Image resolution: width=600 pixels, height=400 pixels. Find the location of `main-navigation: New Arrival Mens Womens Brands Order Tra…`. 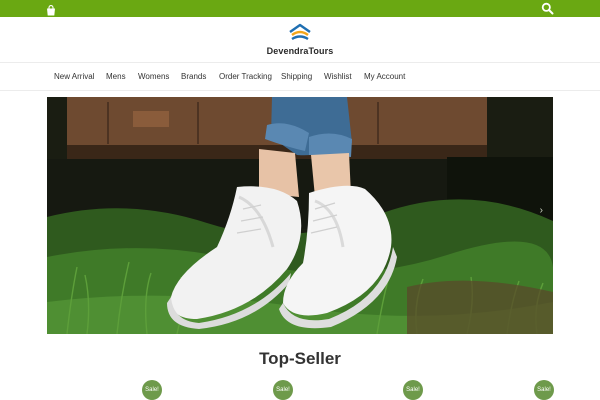

main-navigation: New Arrival Mens Womens Brands Order Tra… is located at coordinates (300, 77).